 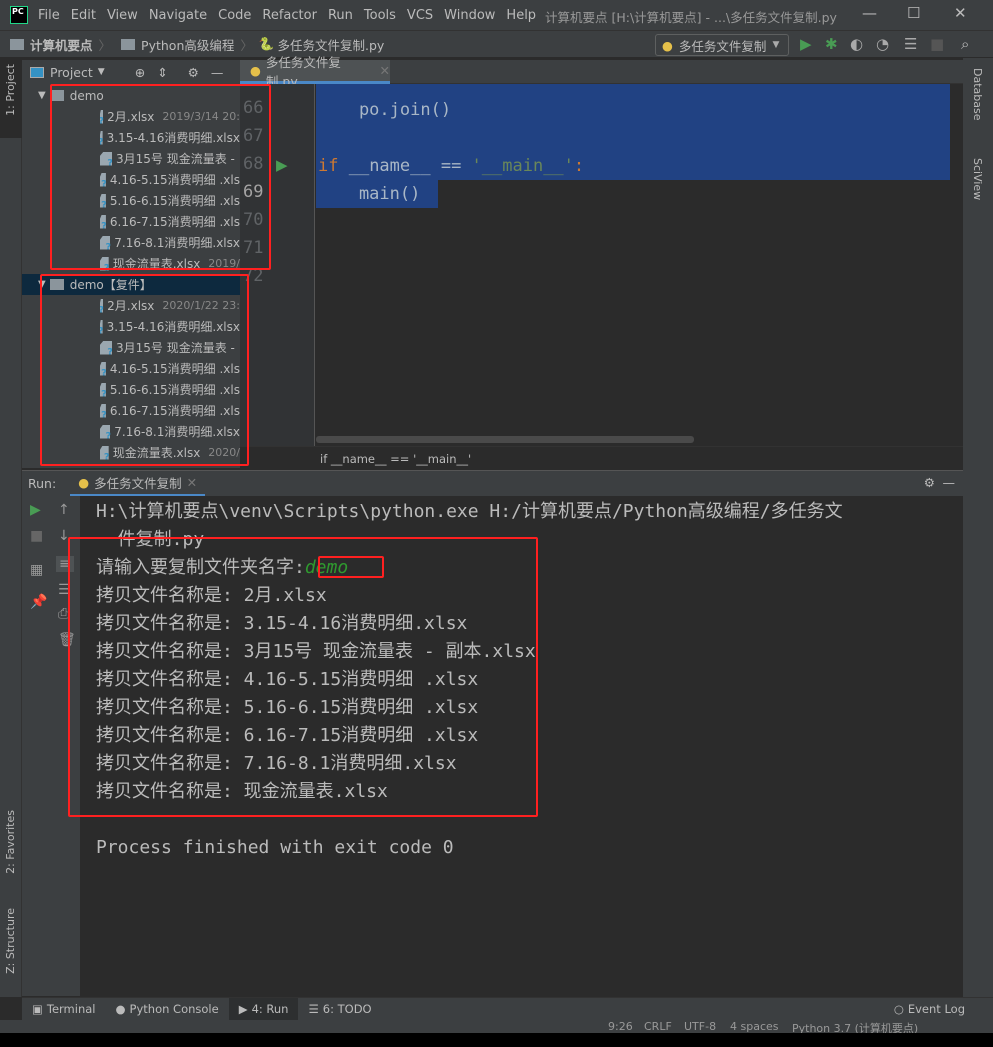 I want to click on left-tool-stripe: 1: Project 2: Favorites Z: Structure, so click(x=11, y=527).